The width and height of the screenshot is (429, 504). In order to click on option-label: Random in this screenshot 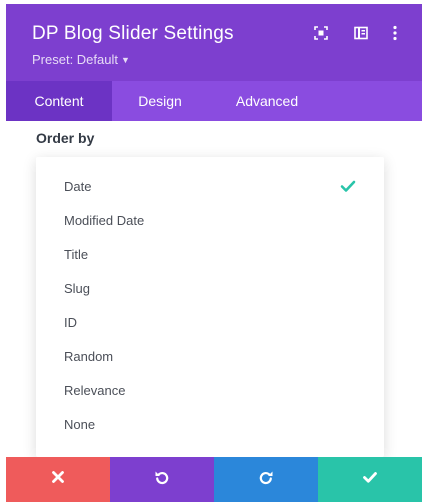, I will do `click(89, 356)`.